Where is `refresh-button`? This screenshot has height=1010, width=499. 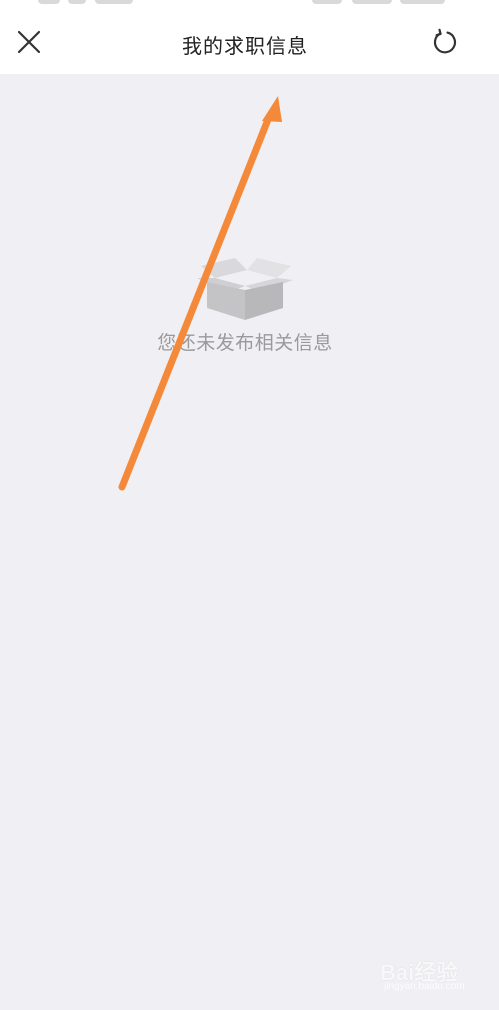
refresh-button is located at coordinates (445, 42).